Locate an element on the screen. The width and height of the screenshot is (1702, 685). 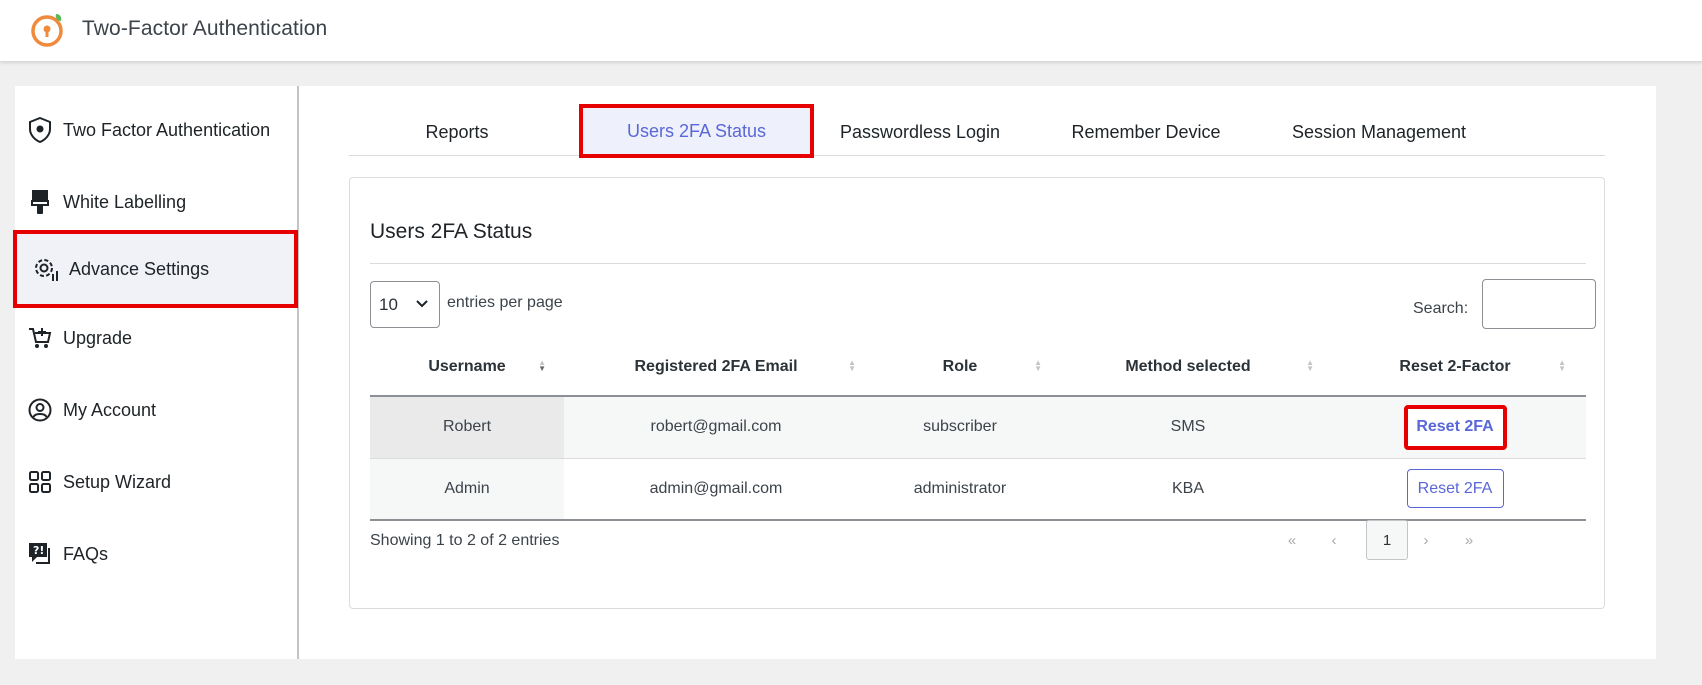
pager-page-1-button: 1 is located at coordinates (1387, 540).